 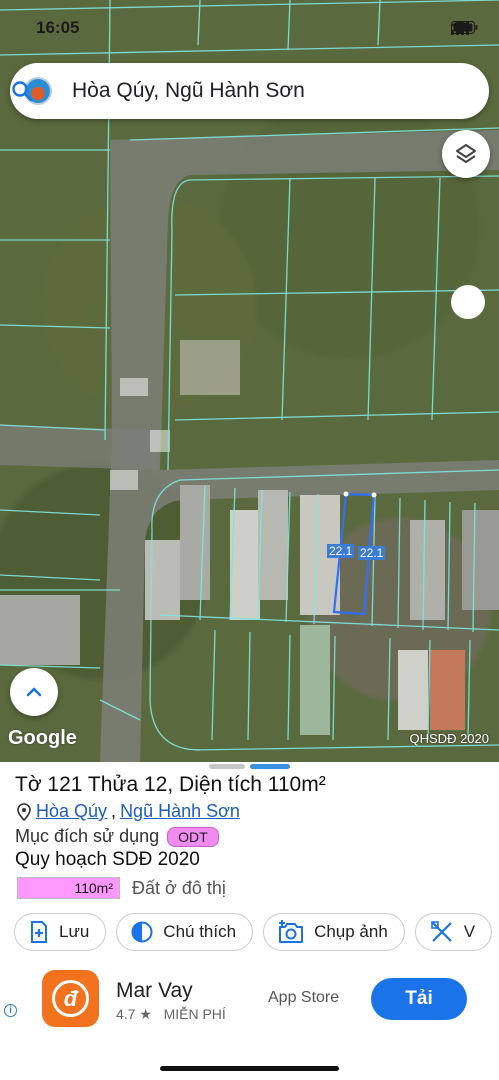 I want to click on layer-label: QHSDĐ 2020, so click(x=449, y=738).